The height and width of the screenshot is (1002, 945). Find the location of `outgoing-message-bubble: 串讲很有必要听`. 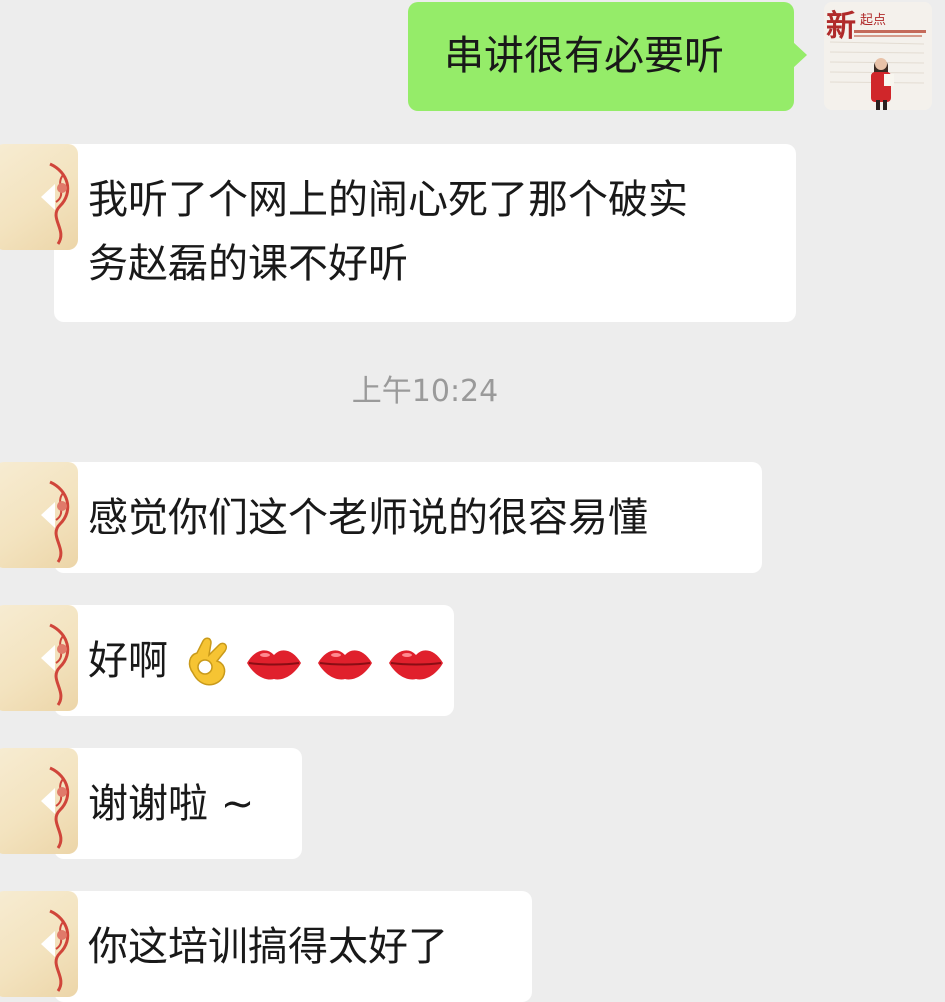

outgoing-message-bubble: 串讲很有必要听 is located at coordinates (607, 56).